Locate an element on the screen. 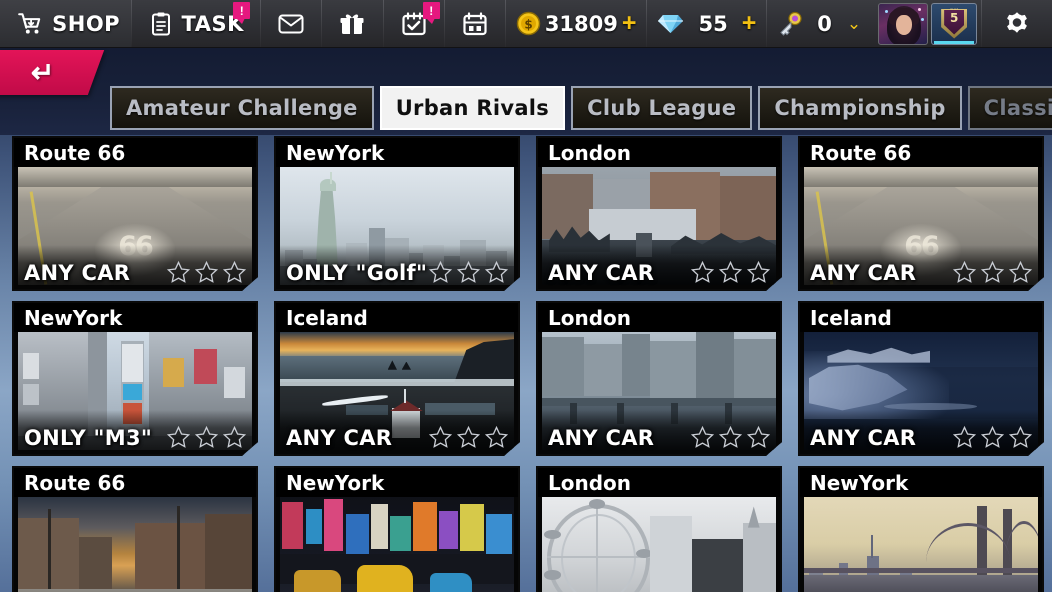 This screenshot has width=1052, height=592. tab-urban-rivals: Urban Rivals is located at coordinates (472, 108).